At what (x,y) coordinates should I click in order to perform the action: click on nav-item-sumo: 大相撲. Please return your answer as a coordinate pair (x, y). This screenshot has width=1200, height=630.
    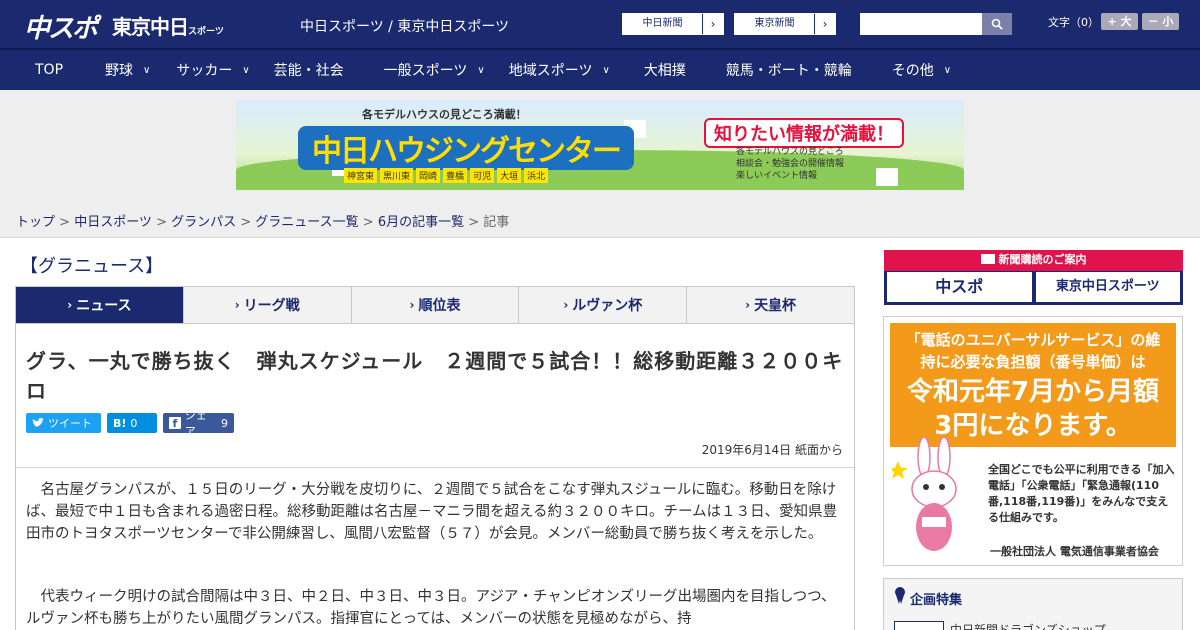
    Looking at the image, I should click on (665, 70).